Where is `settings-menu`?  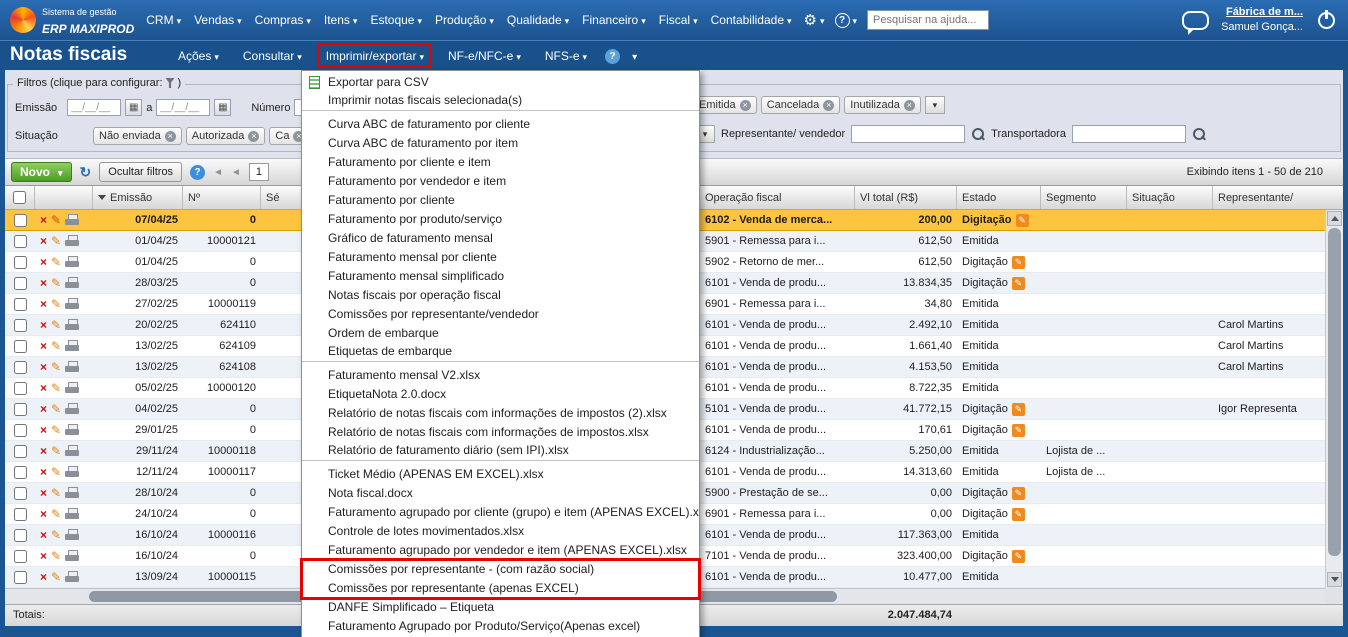 settings-menu is located at coordinates (814, 20).